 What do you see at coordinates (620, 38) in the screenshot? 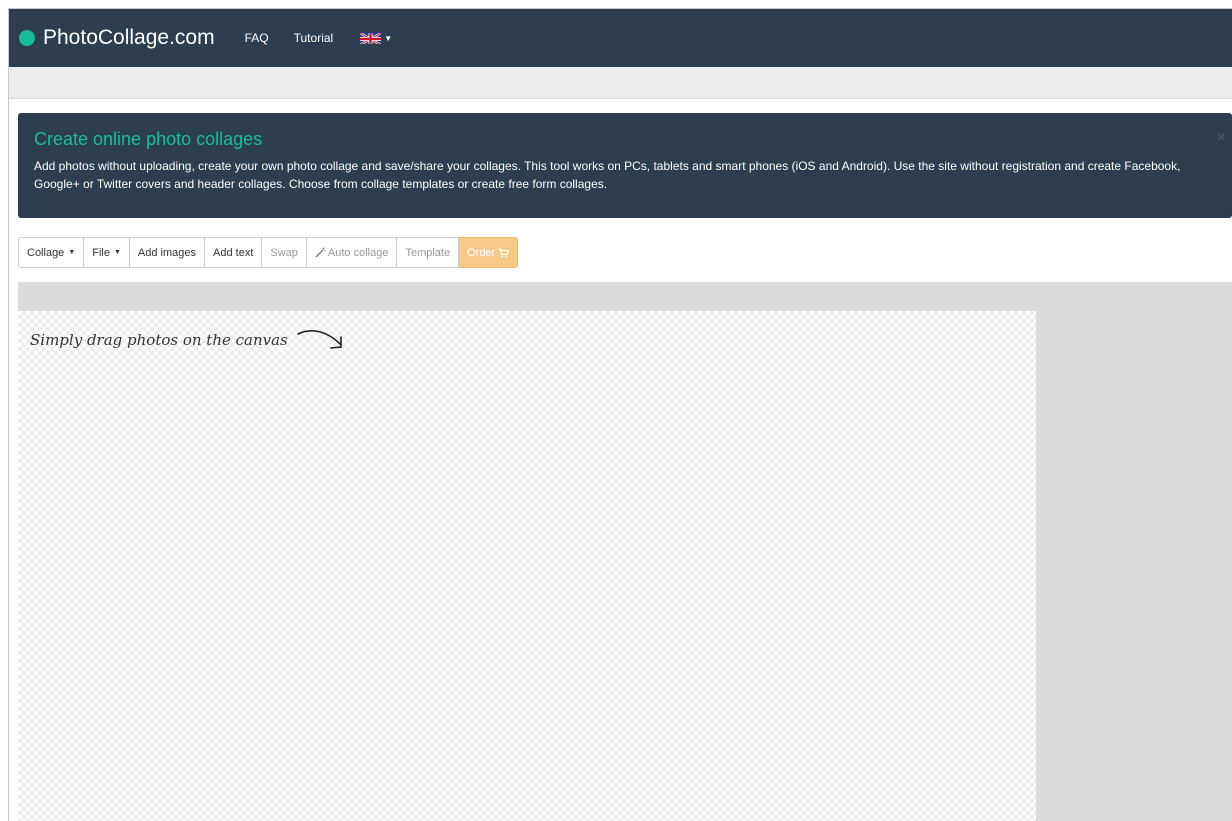
I see `top-navbar: PhotoCollage.com FAQ Tutorial ▼` at bounding box center [620, 38].